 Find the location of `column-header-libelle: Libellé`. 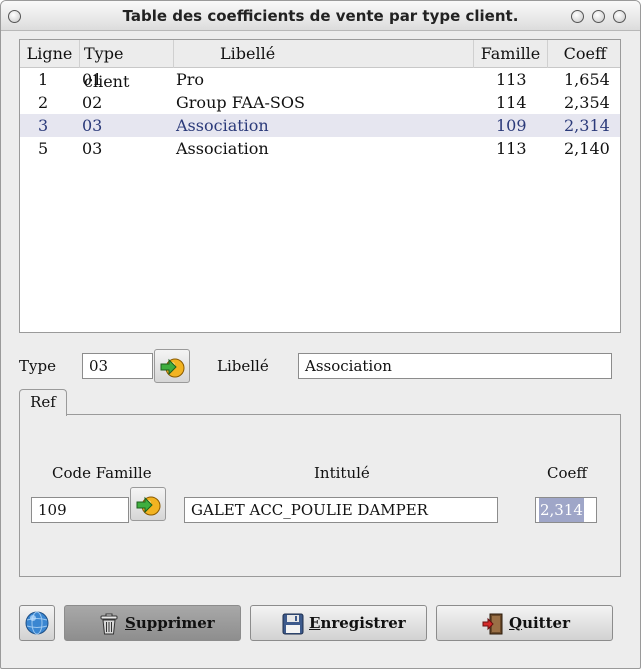

column-header-libelle: Libellé is located at coordinates (324, 54).